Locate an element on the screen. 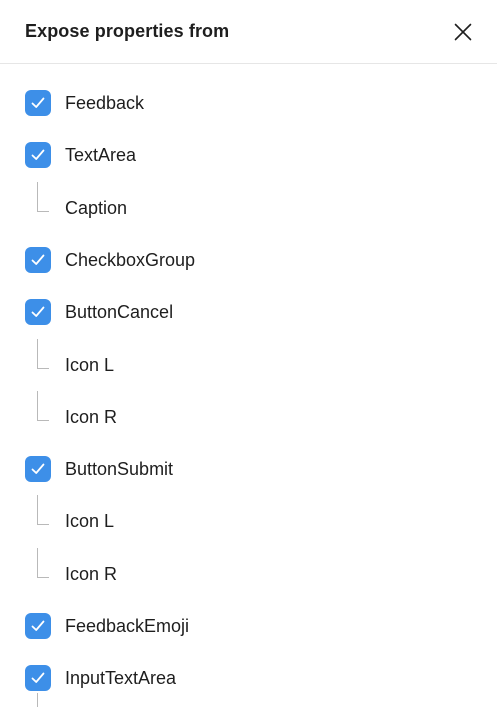  close-button is located at coordinates (463, 32).